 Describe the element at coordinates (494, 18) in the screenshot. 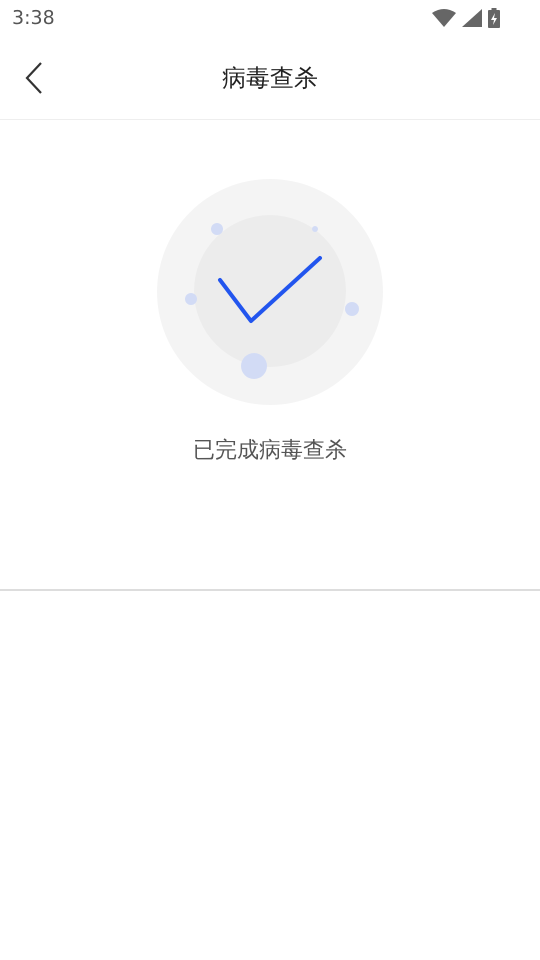

I see `battery-icon` at that location.